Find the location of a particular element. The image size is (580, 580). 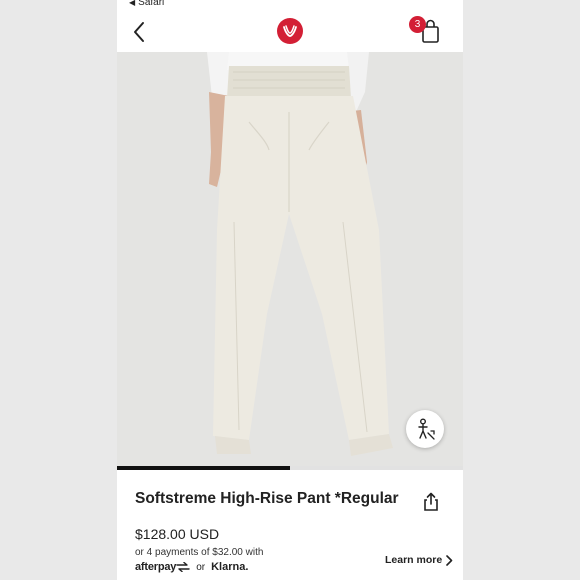

learn-more-link: Learn more is located at coordinates (419, 560).